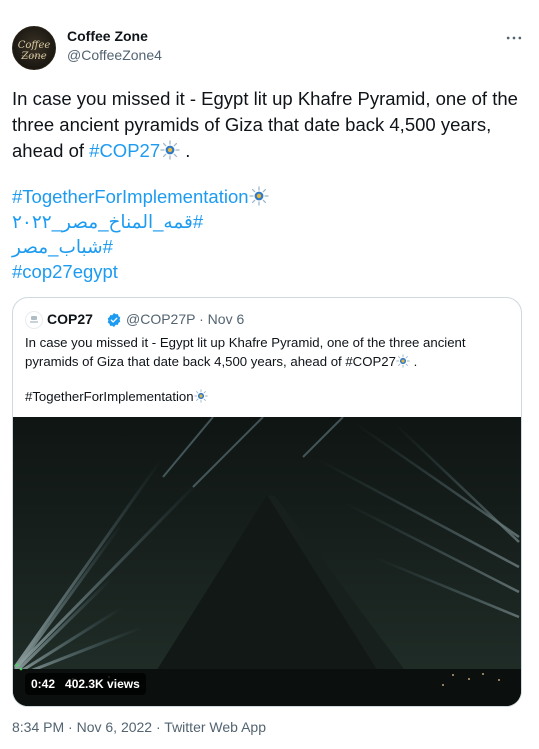 Image resolution: width=539 pixels, height=749 pixels. What do you see at coordinates (102, 684) in the screenshot?
I see `video-views: 402.3K views` at bounding box center [102, 684].